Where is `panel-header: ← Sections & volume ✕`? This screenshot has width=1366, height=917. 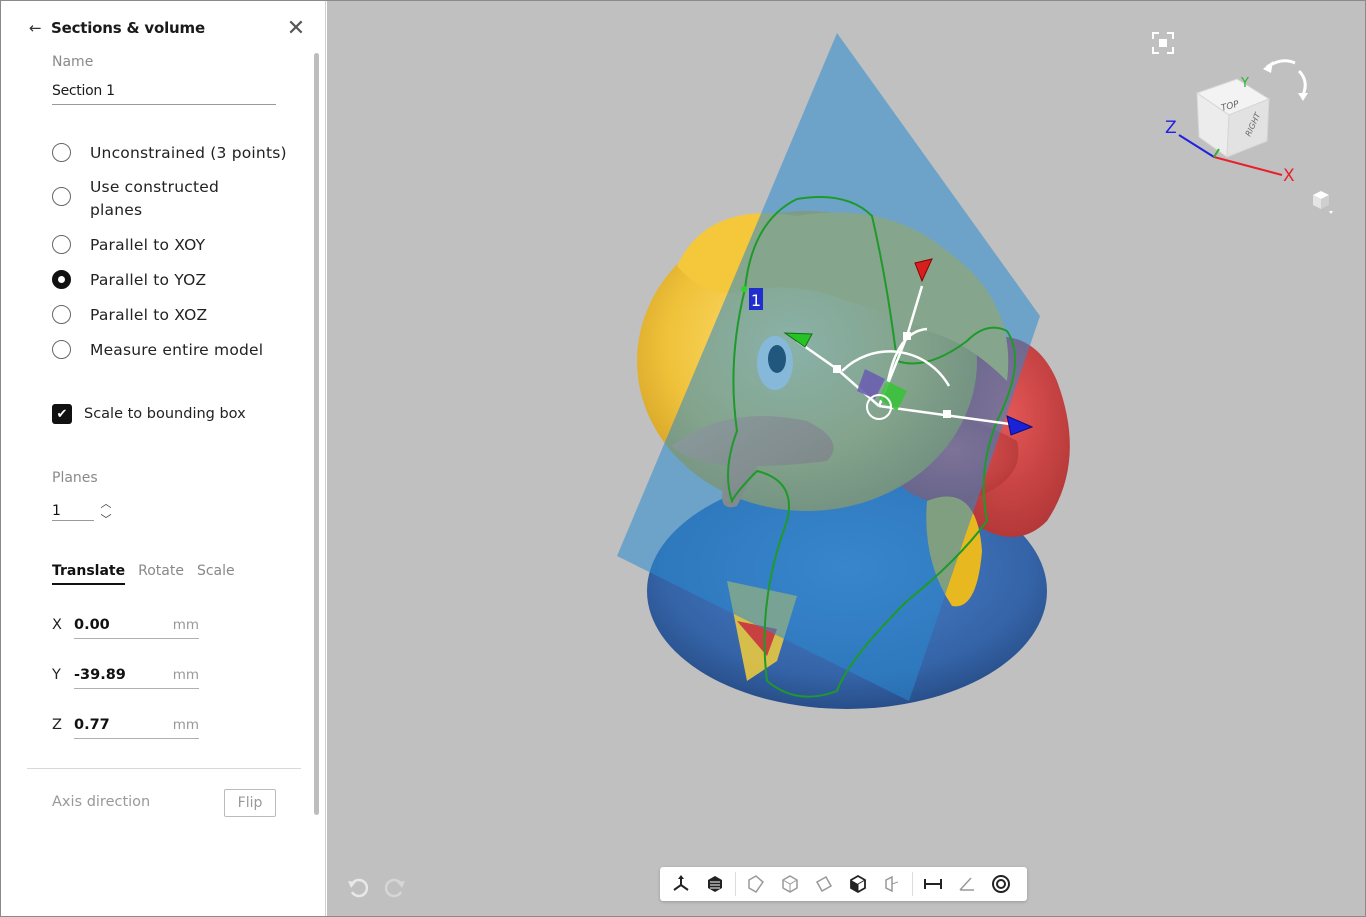
panel-header: ← Sections & volume ✕ is located at coordinates (169, 28).